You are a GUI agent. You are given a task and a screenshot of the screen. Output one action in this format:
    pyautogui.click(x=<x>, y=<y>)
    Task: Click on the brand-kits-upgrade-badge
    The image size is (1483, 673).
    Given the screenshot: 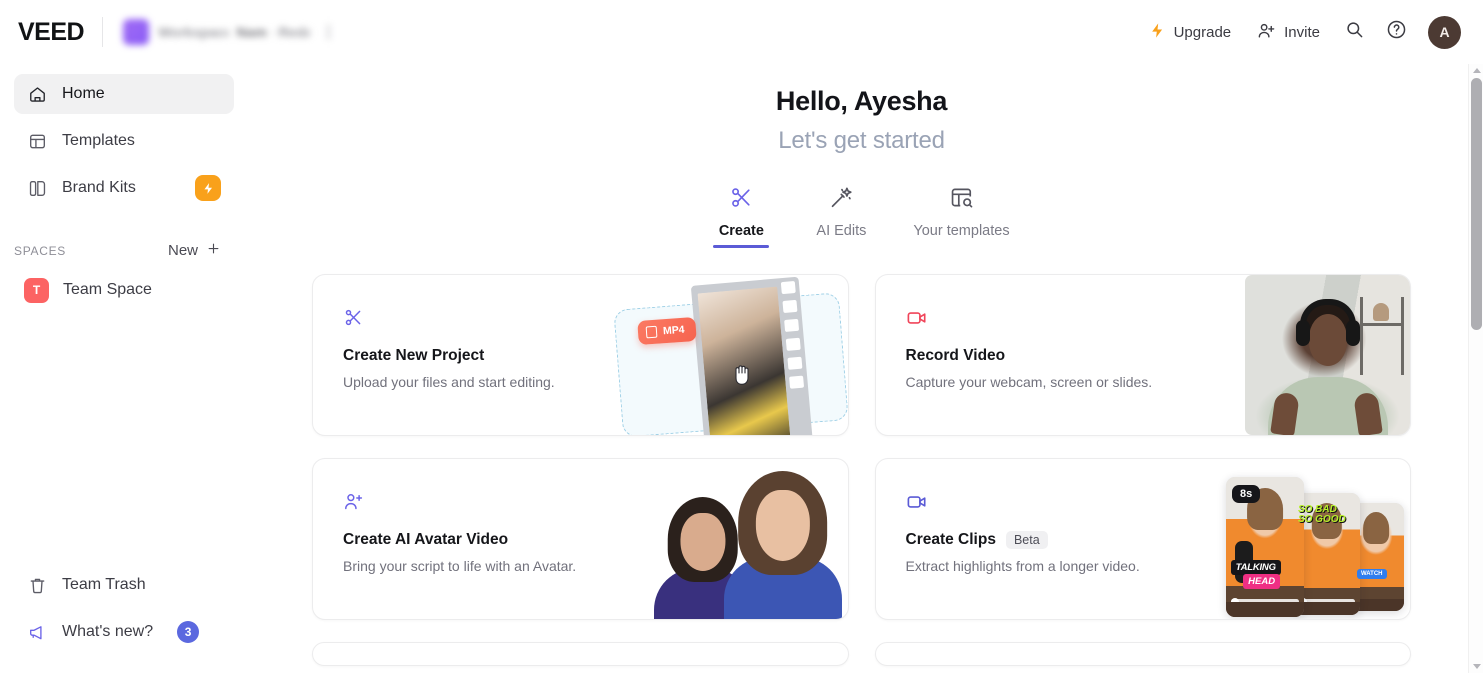 What is the action you would take?
    pyautogui.click(x=208, y=188)
    